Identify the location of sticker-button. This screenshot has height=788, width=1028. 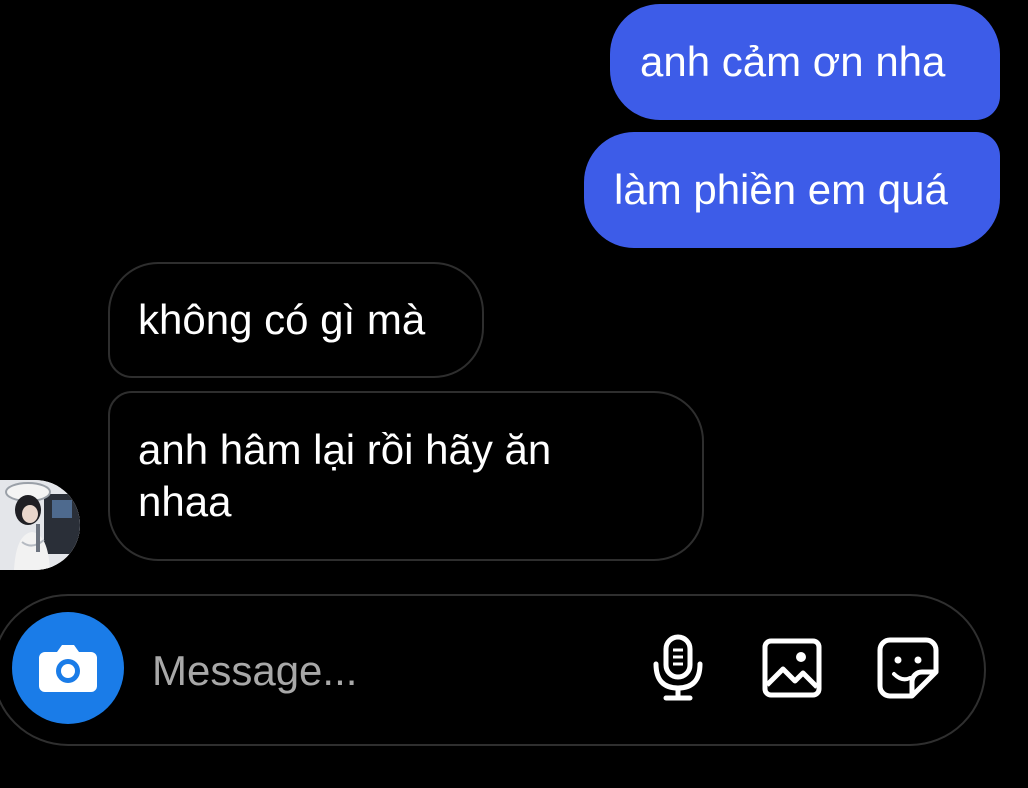
(908, 668).